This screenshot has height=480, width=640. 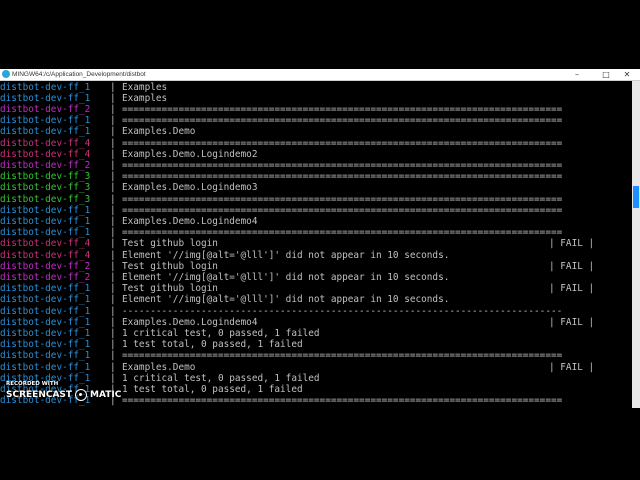 I want to click on watermark-recorded-with: RECORDED WITH, so click(x=32, y=384).